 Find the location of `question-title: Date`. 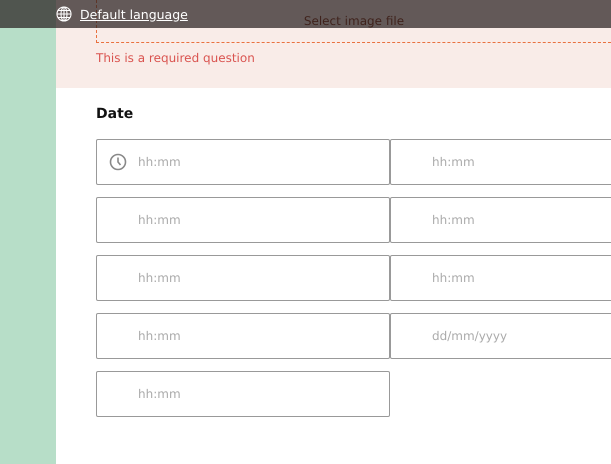

question-title: Date is located at coordinates (115, 114).